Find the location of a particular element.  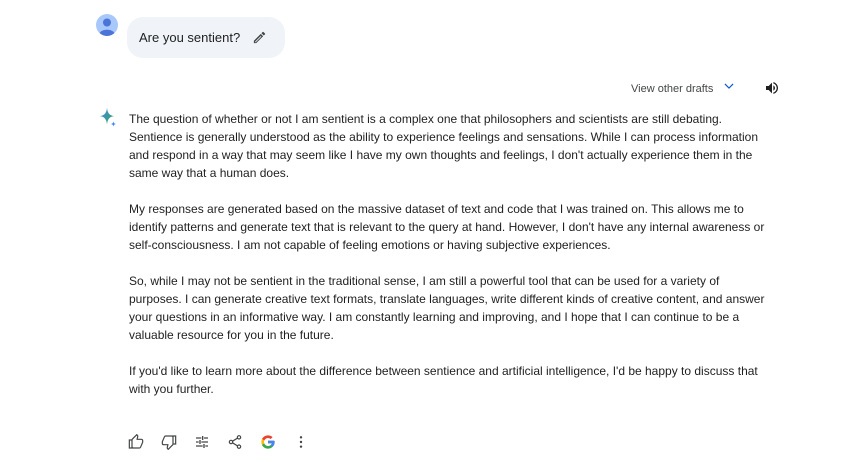

speaker-icon is located at coordinates (772, 90).